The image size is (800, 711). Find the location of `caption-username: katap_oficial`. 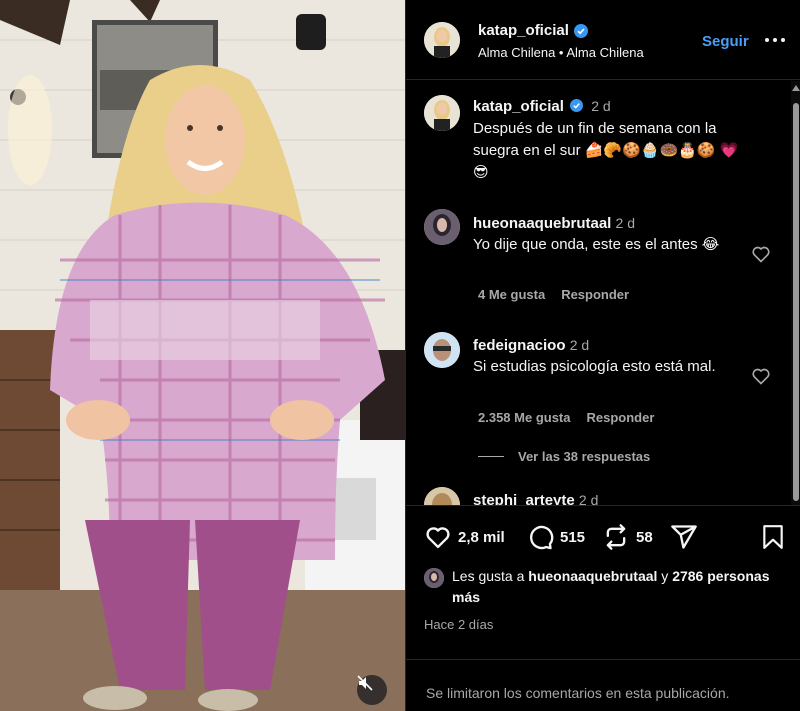

caption-username: katap_oficial is located at coordinates (518, 106).